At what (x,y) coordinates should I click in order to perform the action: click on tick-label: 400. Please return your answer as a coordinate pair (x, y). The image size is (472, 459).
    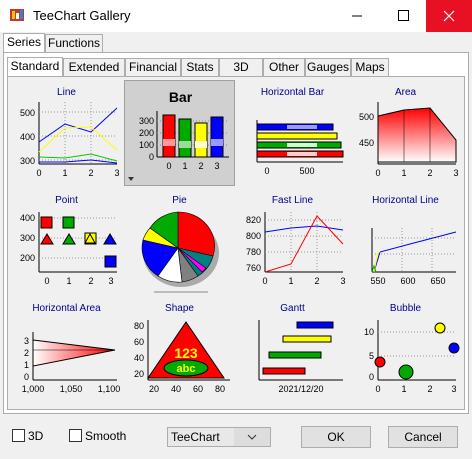
    Looking at the image, I should click on (27, 218).